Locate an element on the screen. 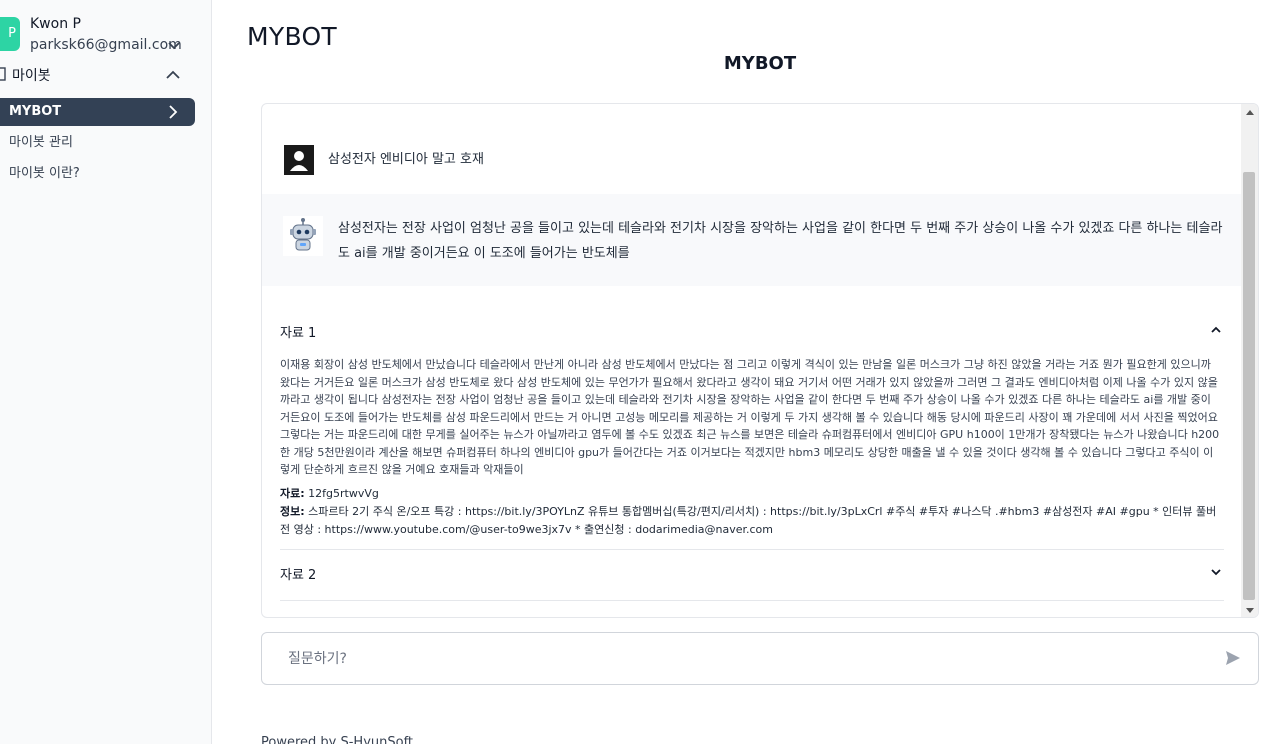  chat-scrollbar is located at coordinates (1249, 360).